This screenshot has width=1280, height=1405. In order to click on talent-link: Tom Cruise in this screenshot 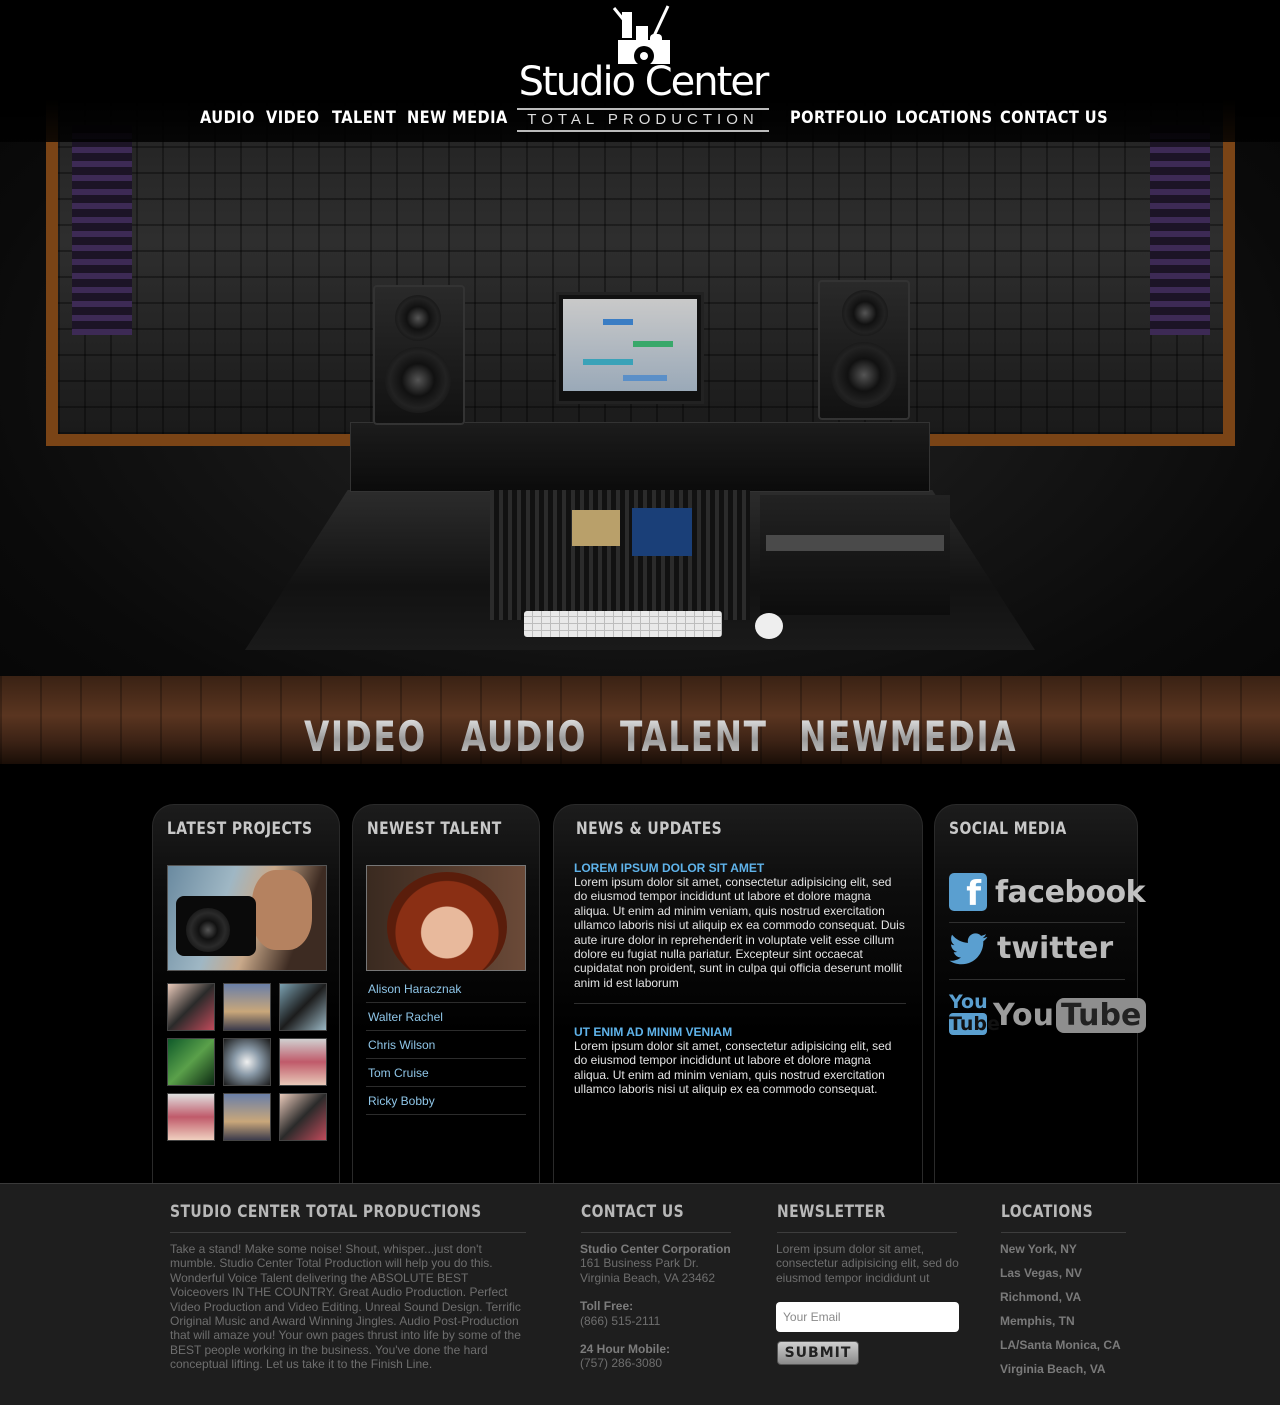, I will do `click(398, 1073)`.